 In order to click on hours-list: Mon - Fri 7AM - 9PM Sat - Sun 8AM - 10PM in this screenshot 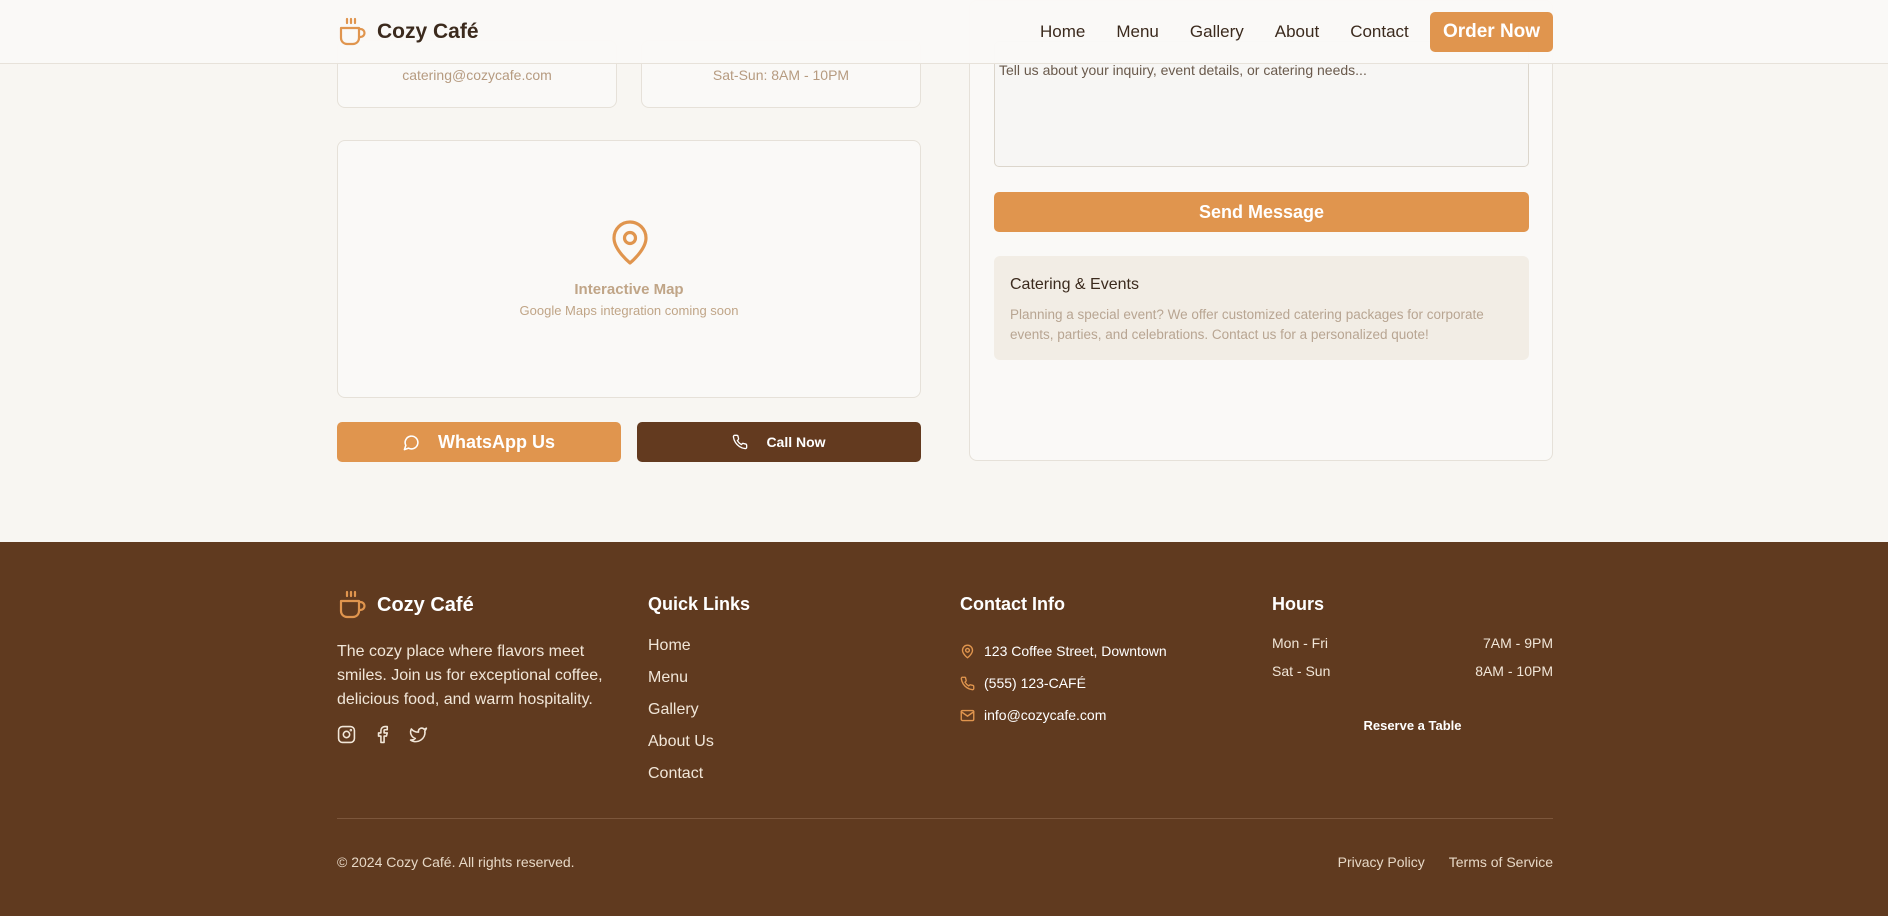, I will do `click(1412, 663)`.